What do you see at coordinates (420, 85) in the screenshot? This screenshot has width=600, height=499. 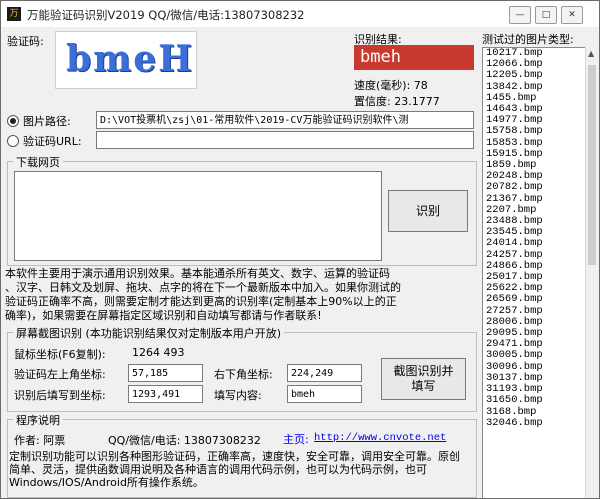 I see `speed-value: 78` at bounding box center [420, 85].